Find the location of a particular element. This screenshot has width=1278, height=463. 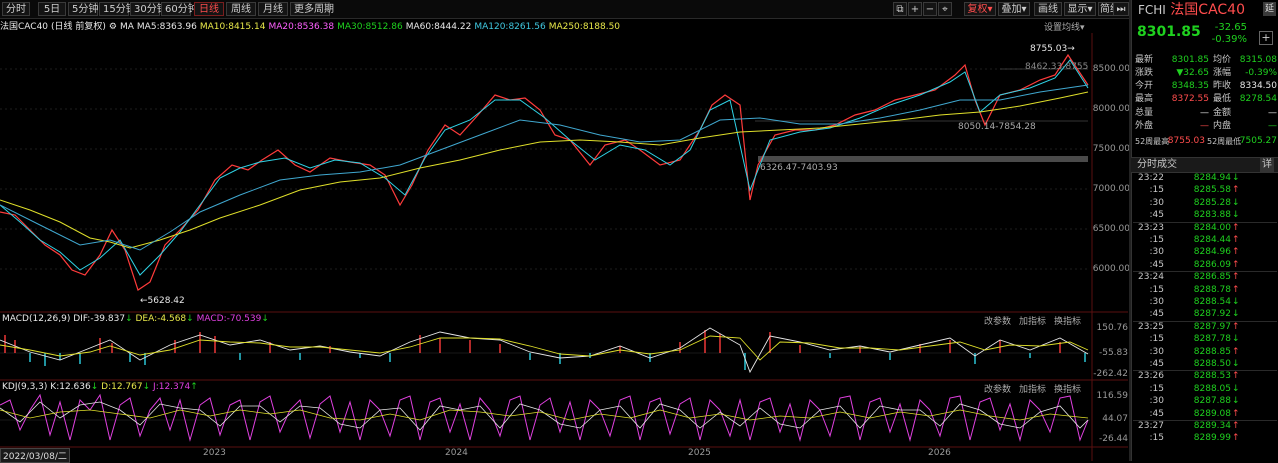

macd-axis-label: -55.83 is located at coordinates (1113, 353).